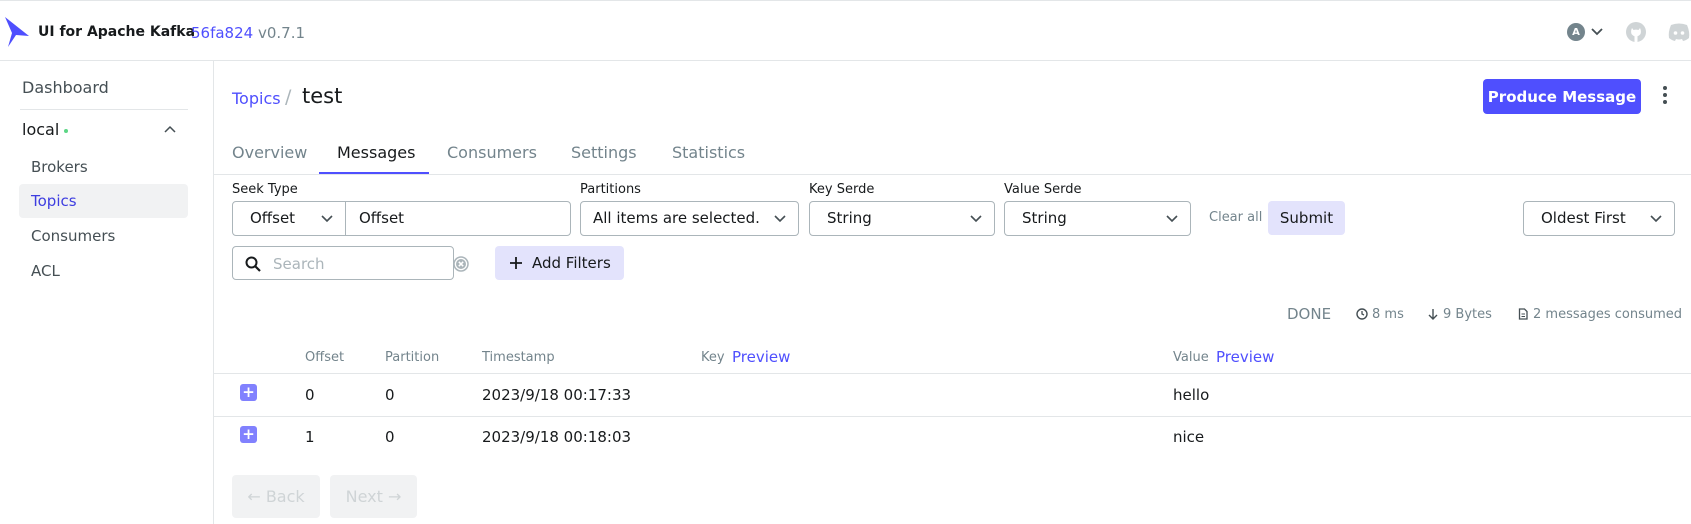 The height and width of the screenshot is (524, 1691). I want to click on consume-status: DONE, so click(1309, 314).